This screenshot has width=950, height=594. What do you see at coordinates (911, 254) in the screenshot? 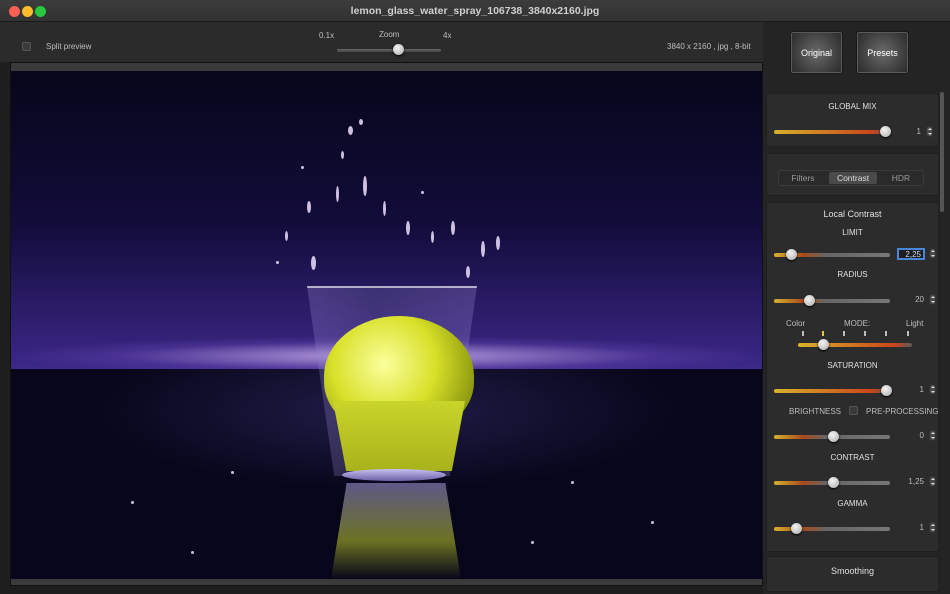
I see `limit-value-field: 2,25` at bounding box center [911, 254].